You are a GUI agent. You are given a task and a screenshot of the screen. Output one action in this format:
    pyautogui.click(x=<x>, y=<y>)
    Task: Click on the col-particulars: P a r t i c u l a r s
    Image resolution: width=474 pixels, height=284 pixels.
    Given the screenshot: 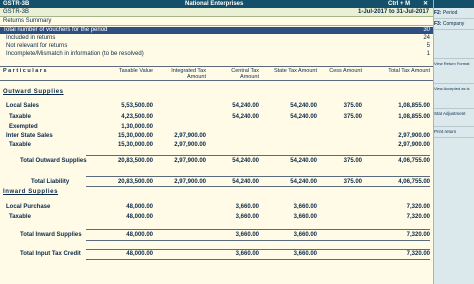 What is the action you would take?
    pyautogui.click(x=25, y=71)
    